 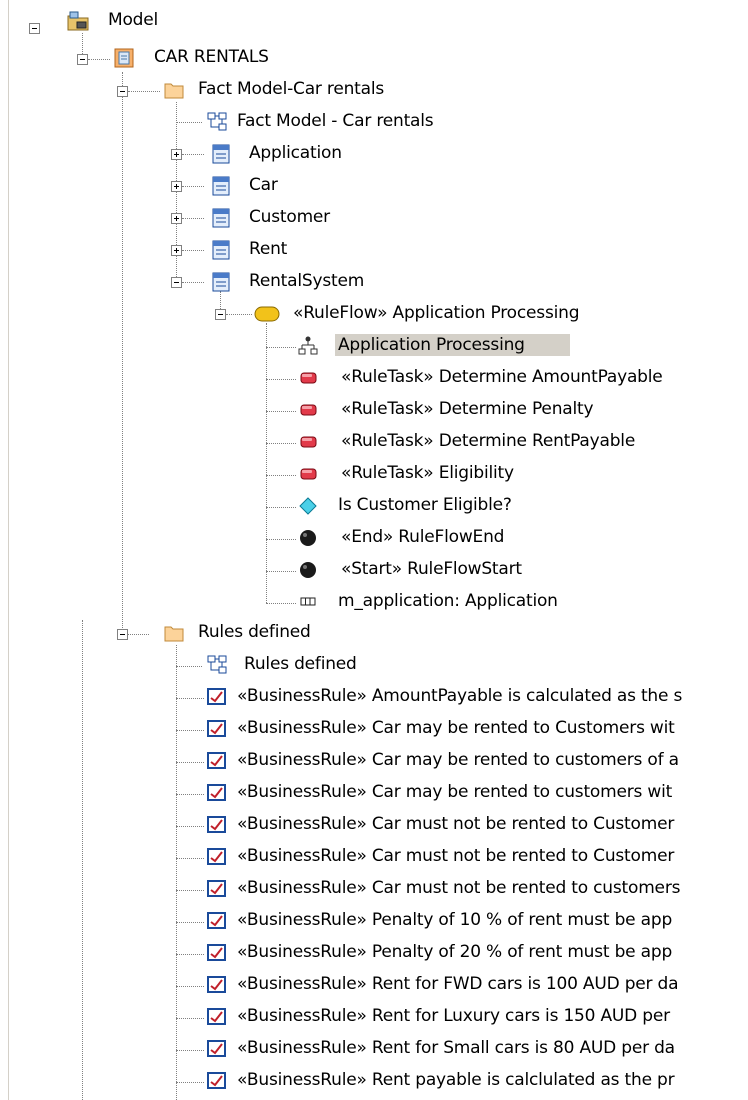 I want to click on activity-diagram-icon, so click(x=308, y=345).